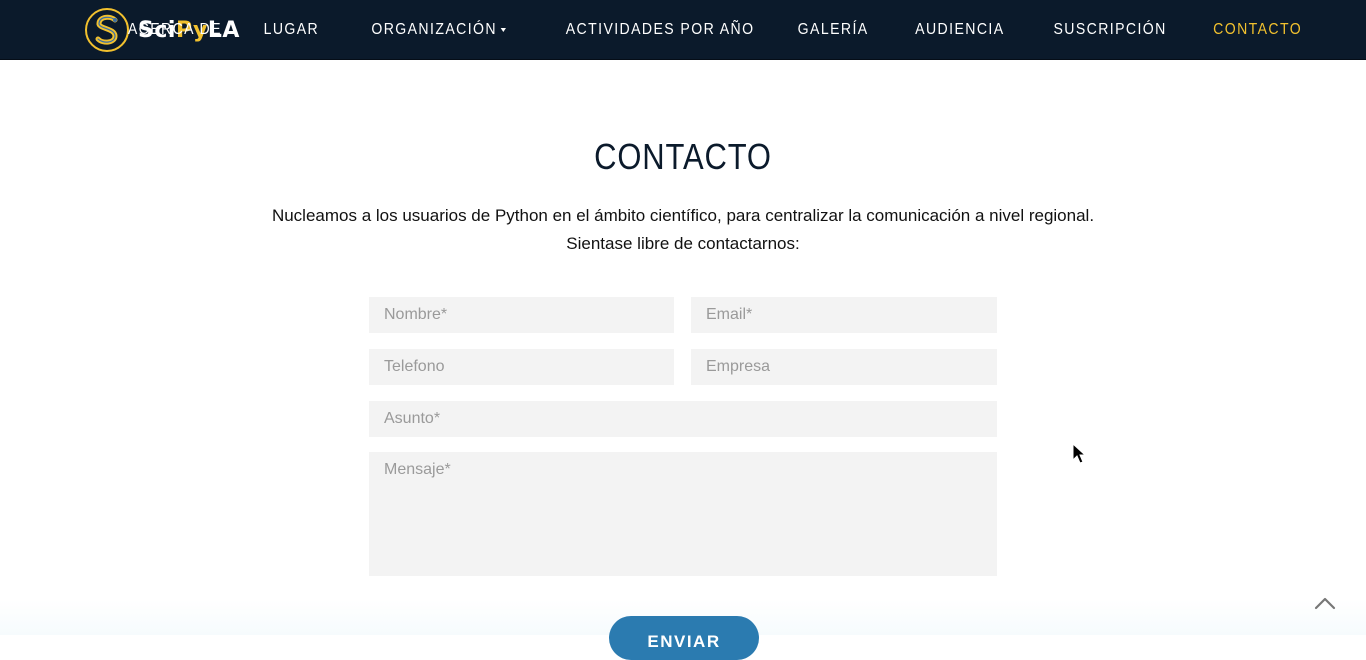  I want to click on email-field, so click(844, 315).